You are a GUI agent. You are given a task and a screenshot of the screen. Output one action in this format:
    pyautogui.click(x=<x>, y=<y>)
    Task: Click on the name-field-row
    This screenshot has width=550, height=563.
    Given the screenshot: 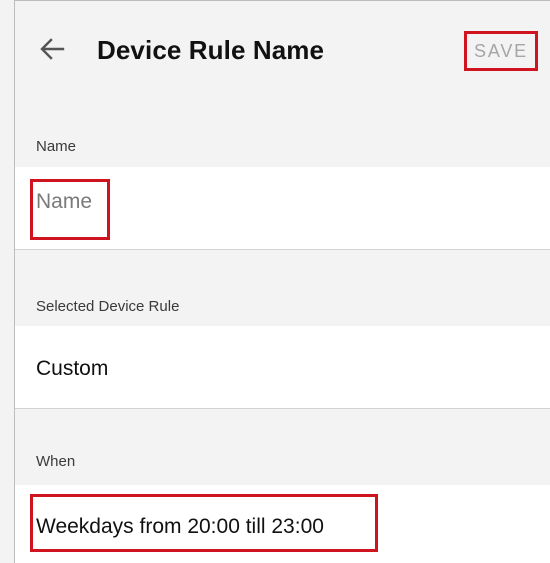 What is the action you would take?
    pyautogui.click(x=282, y=208)
    